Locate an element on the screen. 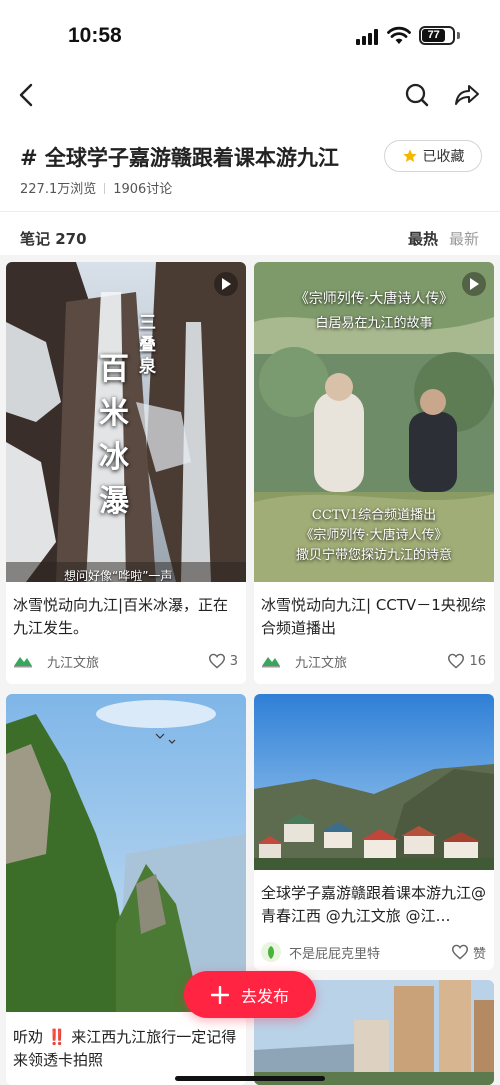  topic-views: 227.1万浏览 is located at coordinates (58, 189).